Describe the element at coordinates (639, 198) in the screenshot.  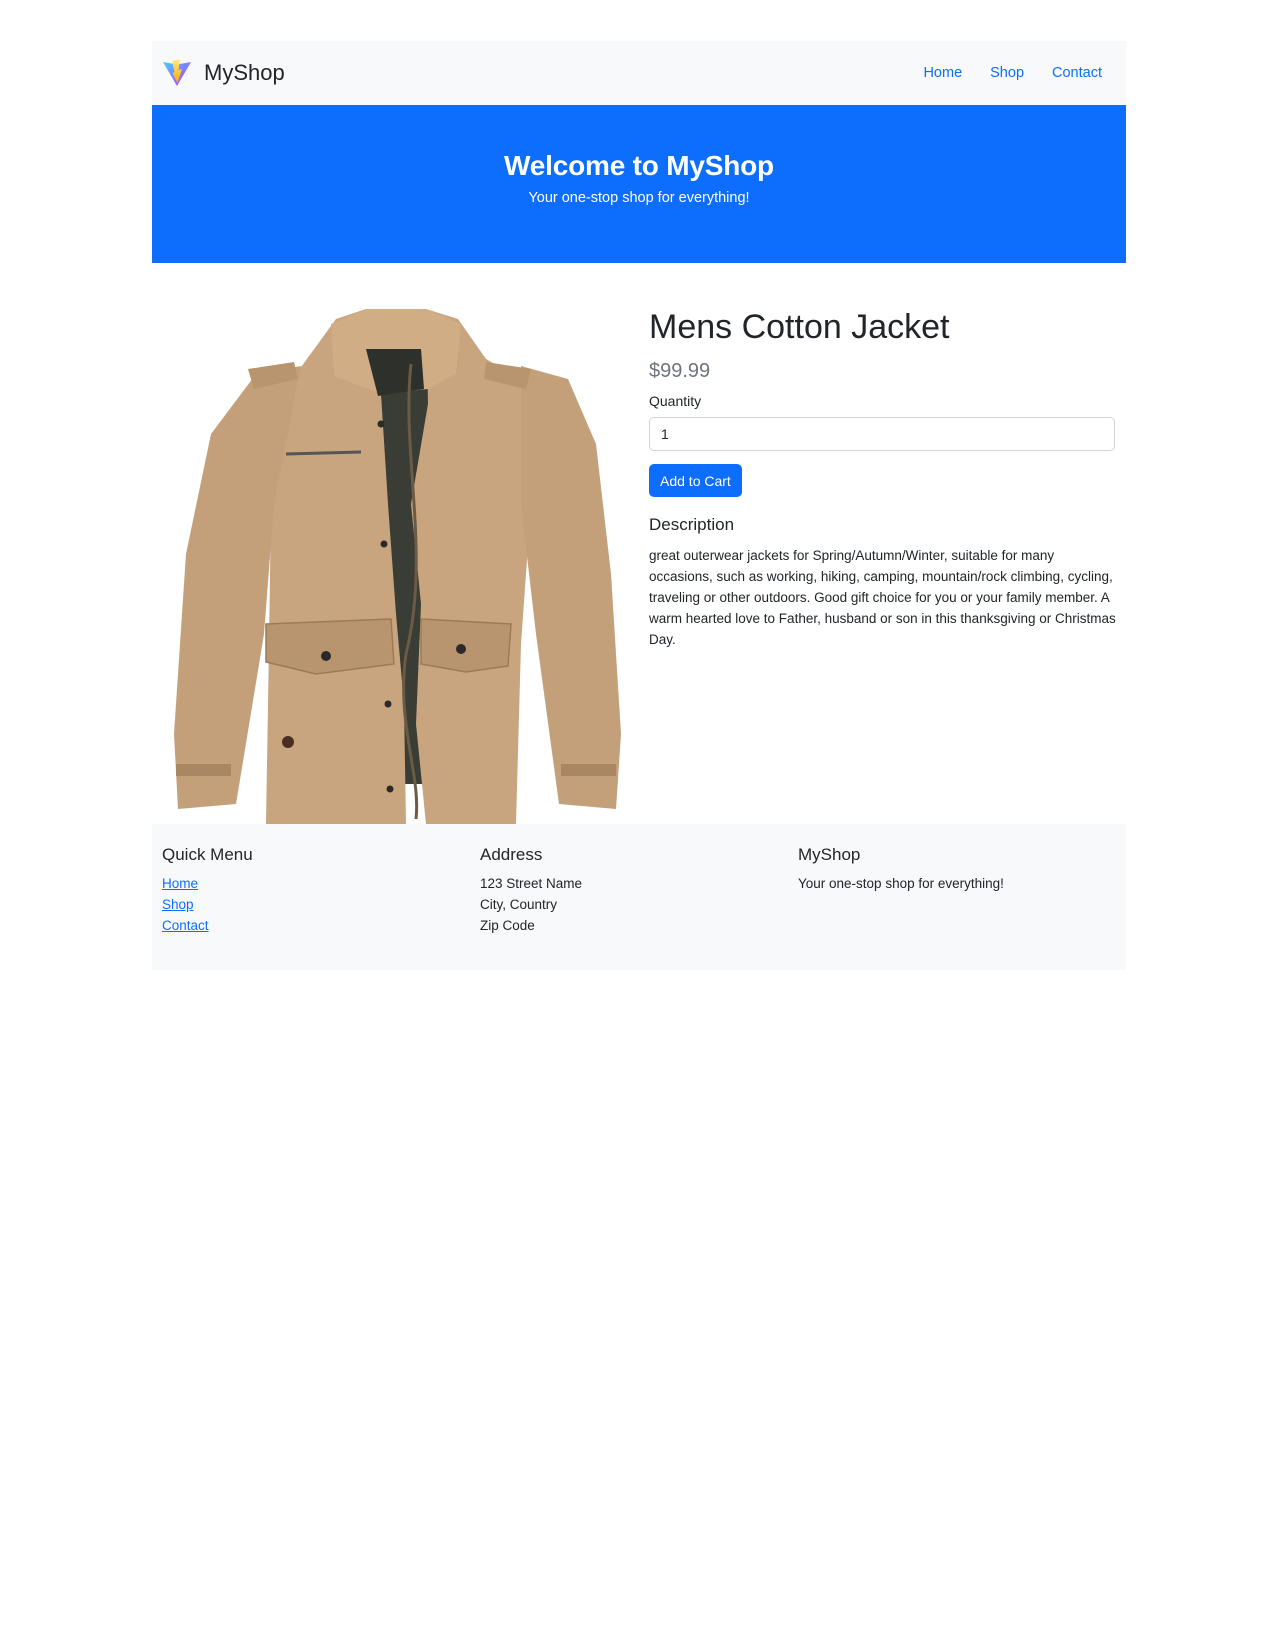
I see `hero-subtitle: Your one-stop shop for everything!` at that location.